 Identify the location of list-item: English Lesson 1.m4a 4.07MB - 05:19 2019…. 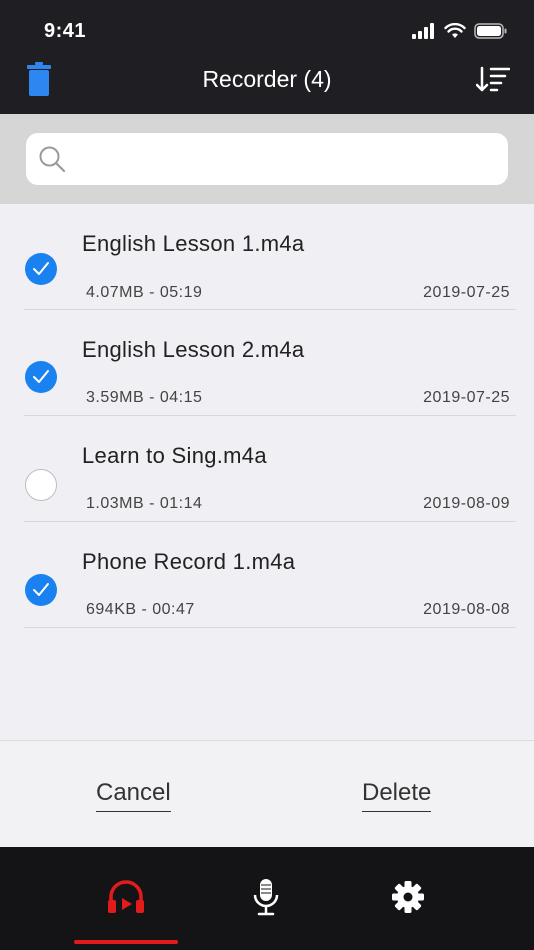
(267, 257).